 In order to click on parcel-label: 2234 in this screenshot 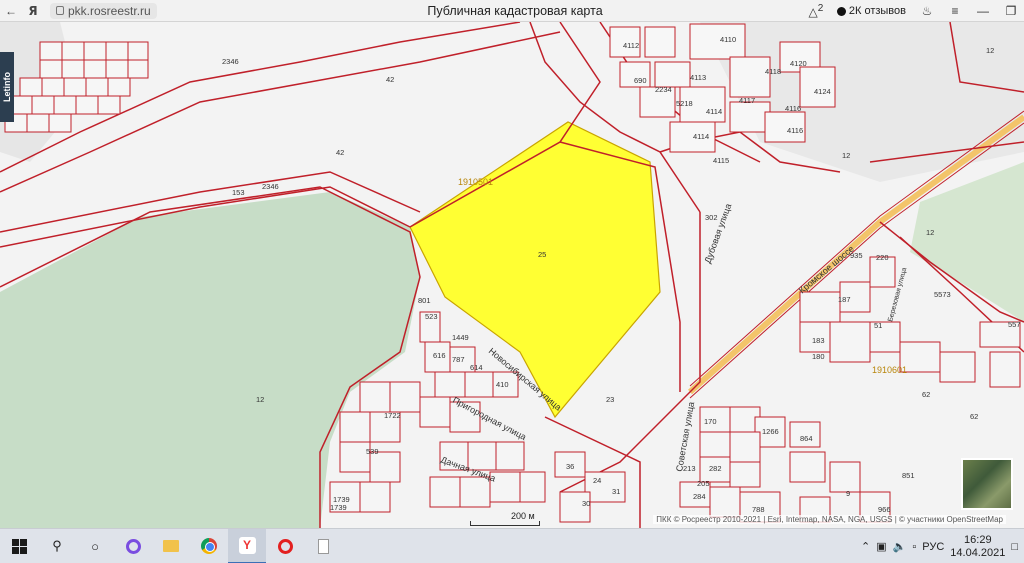, I will do `click(663, 89)`.